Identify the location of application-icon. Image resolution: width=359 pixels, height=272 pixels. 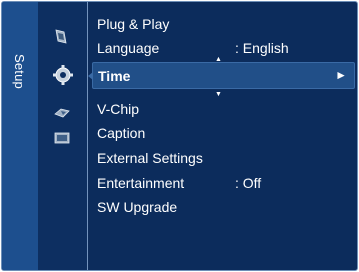
(62, 139).